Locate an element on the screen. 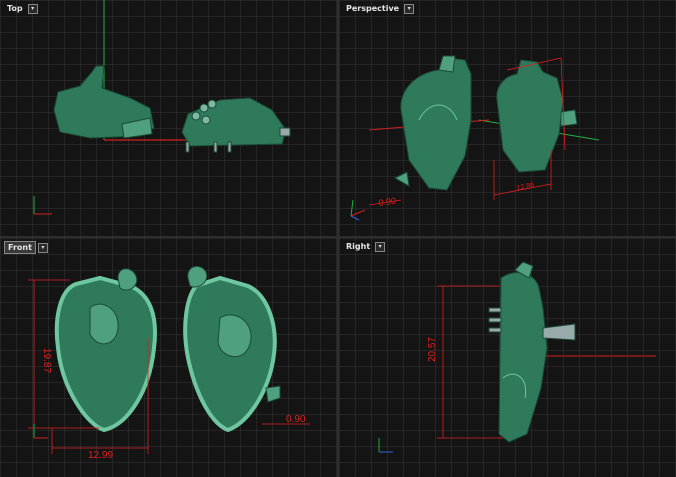  viewport-right-label: Right is located at coordinates (358, 246).